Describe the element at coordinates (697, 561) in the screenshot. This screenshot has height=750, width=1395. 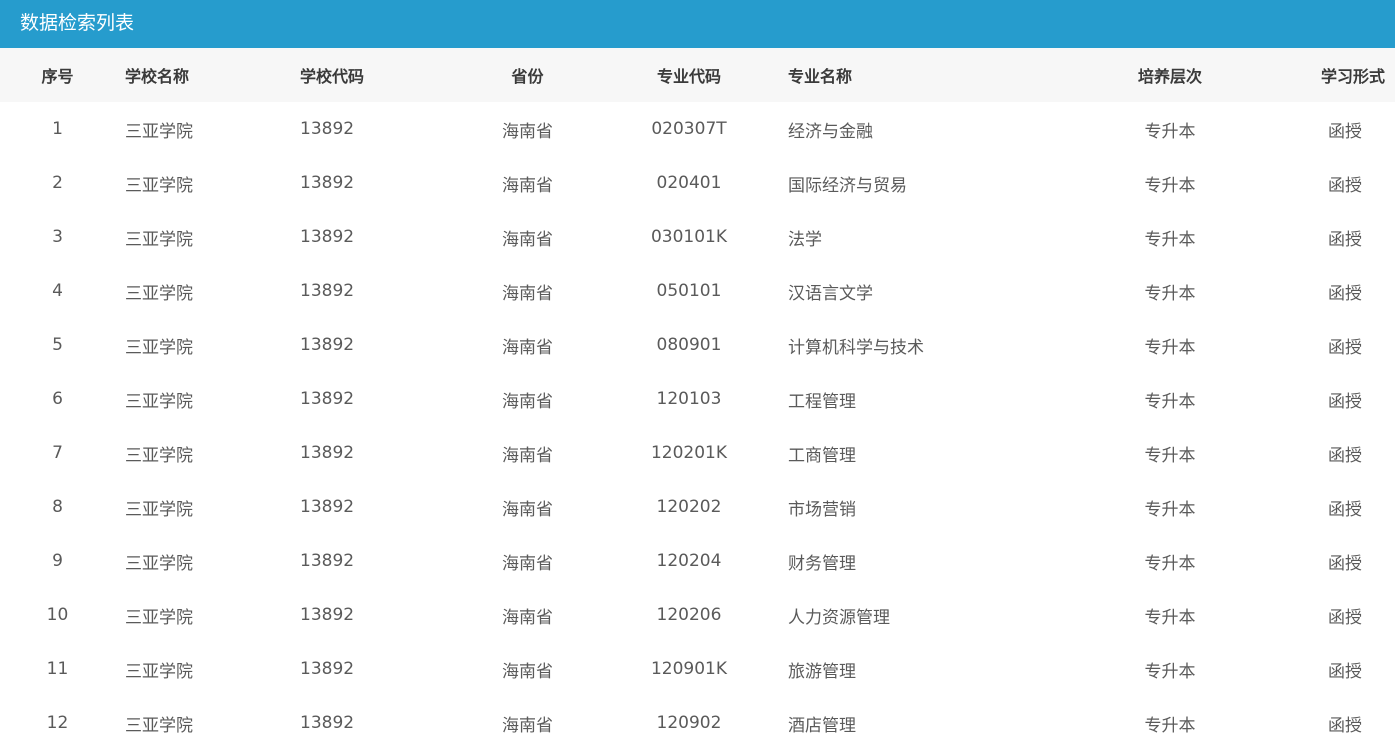
I see `table-row: 9 三亚学院 13892 海南省 120204 财务管理 专升本 函授` at that location.